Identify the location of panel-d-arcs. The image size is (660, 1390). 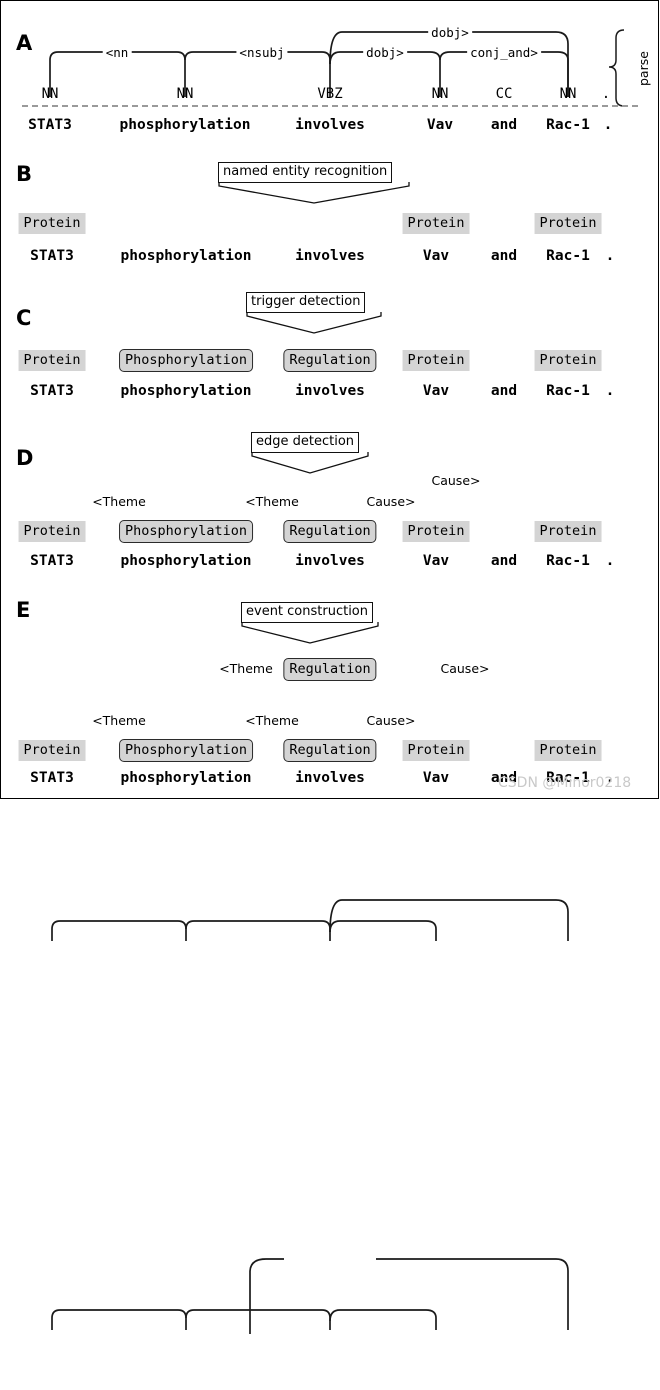
(310, 920).